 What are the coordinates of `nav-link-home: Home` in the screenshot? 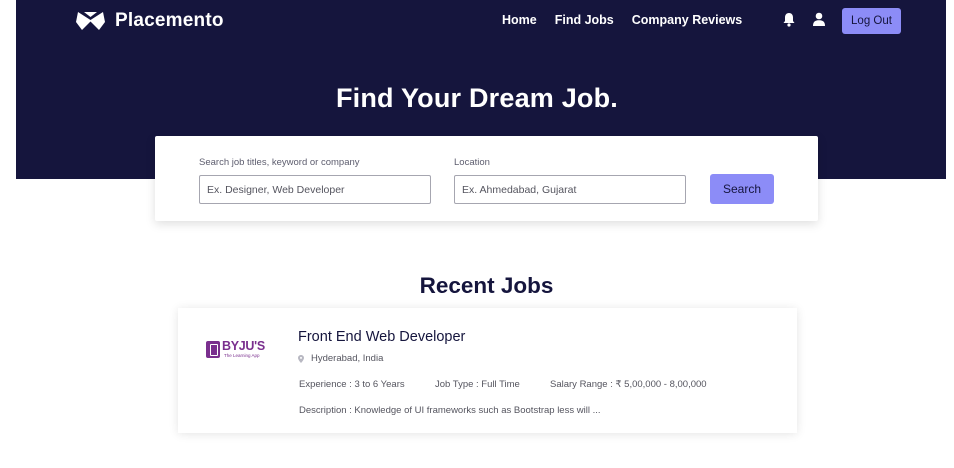 It's located at (519, 20).